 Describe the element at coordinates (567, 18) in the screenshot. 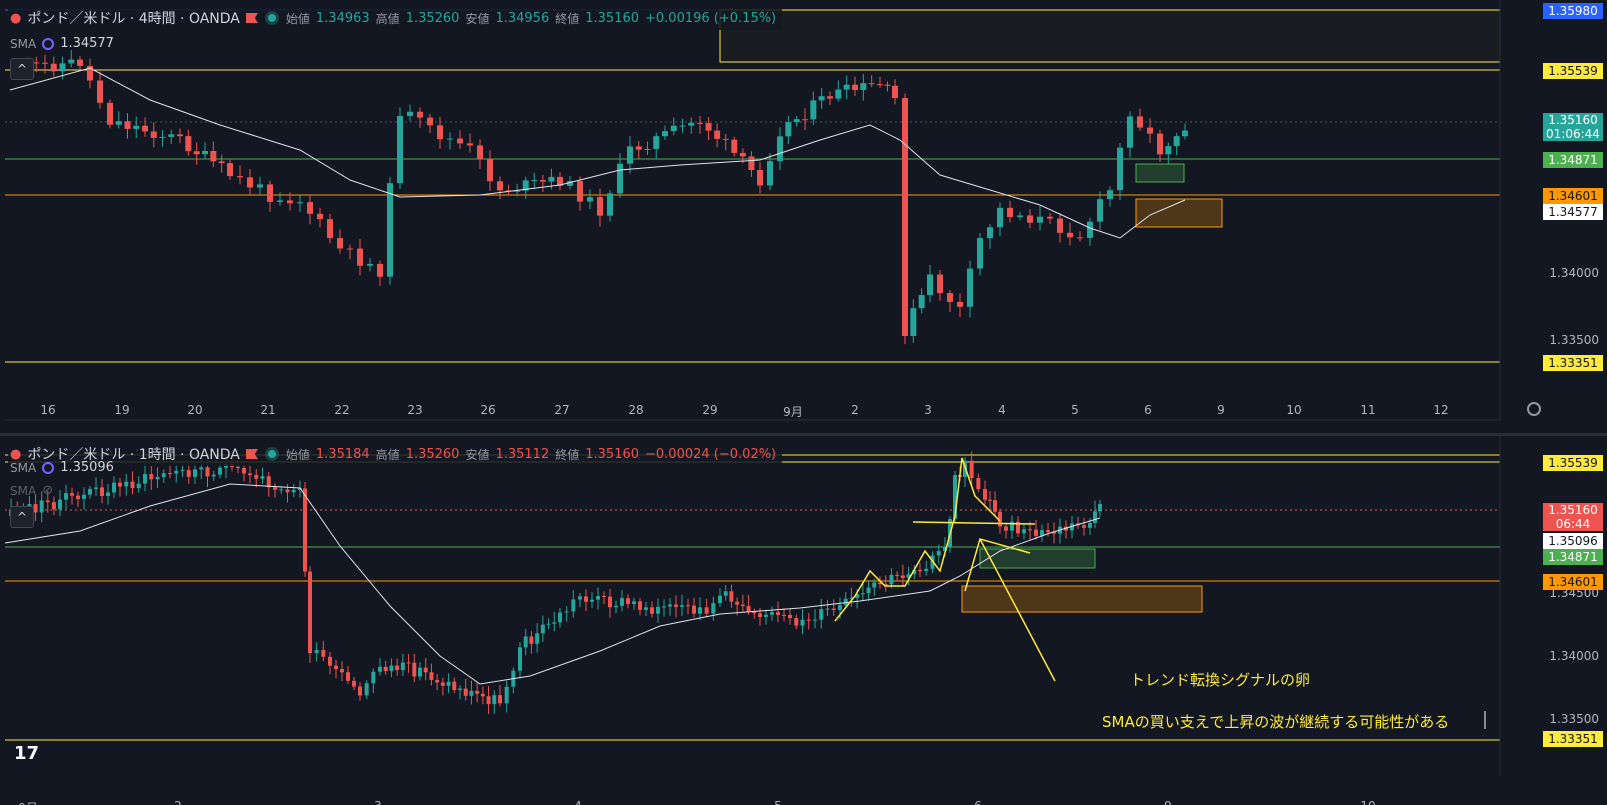

I see `close-label: 終値` at that location.